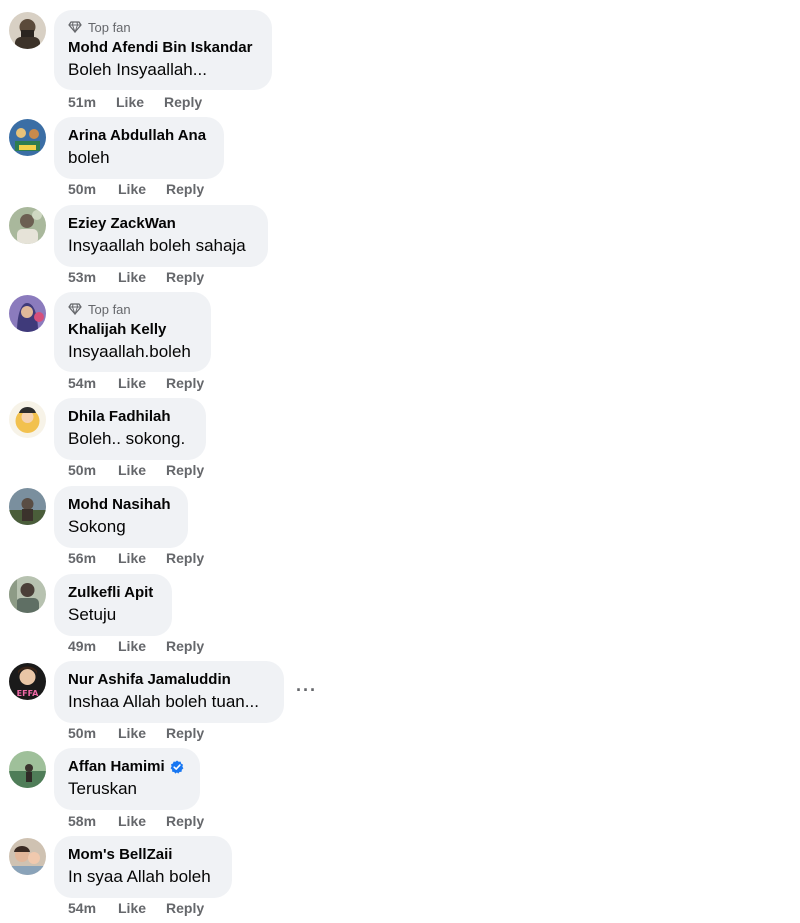  Describe the element at coordinates (102, 788) in the screenshot. I see `comment-text: Teruskan` at that location.